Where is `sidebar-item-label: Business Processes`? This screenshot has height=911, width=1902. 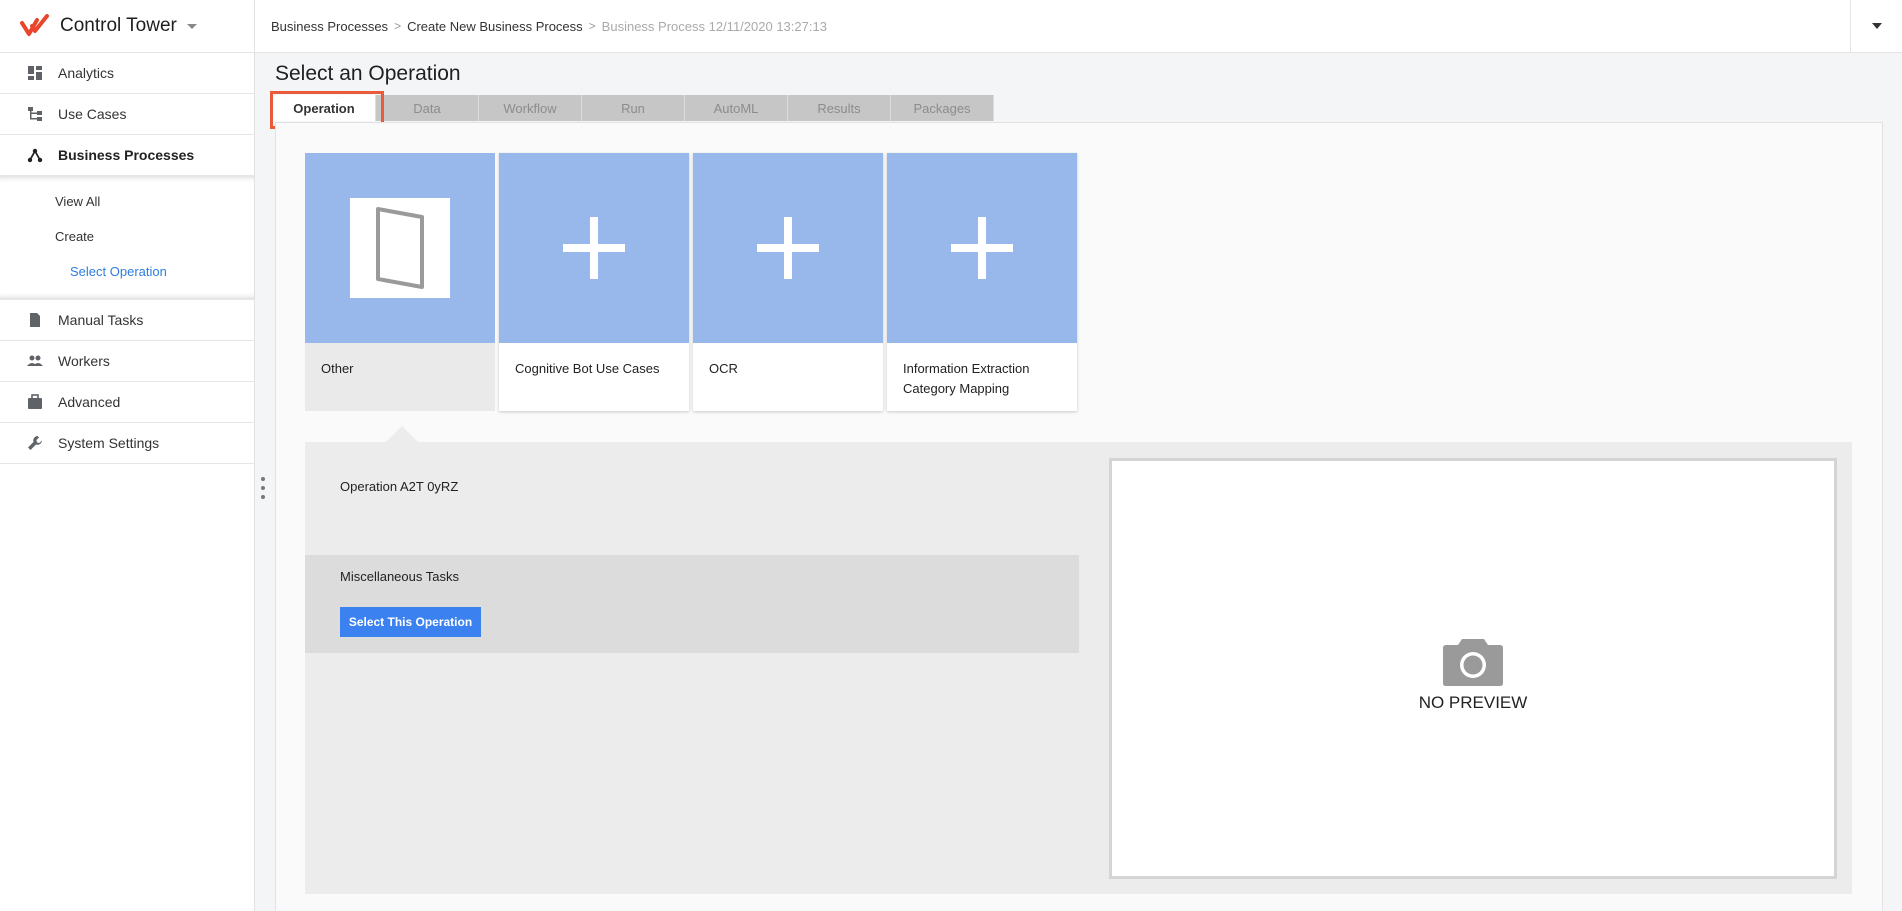 sidebar-item-label: Business Processes is located at coordinates (126, 155).